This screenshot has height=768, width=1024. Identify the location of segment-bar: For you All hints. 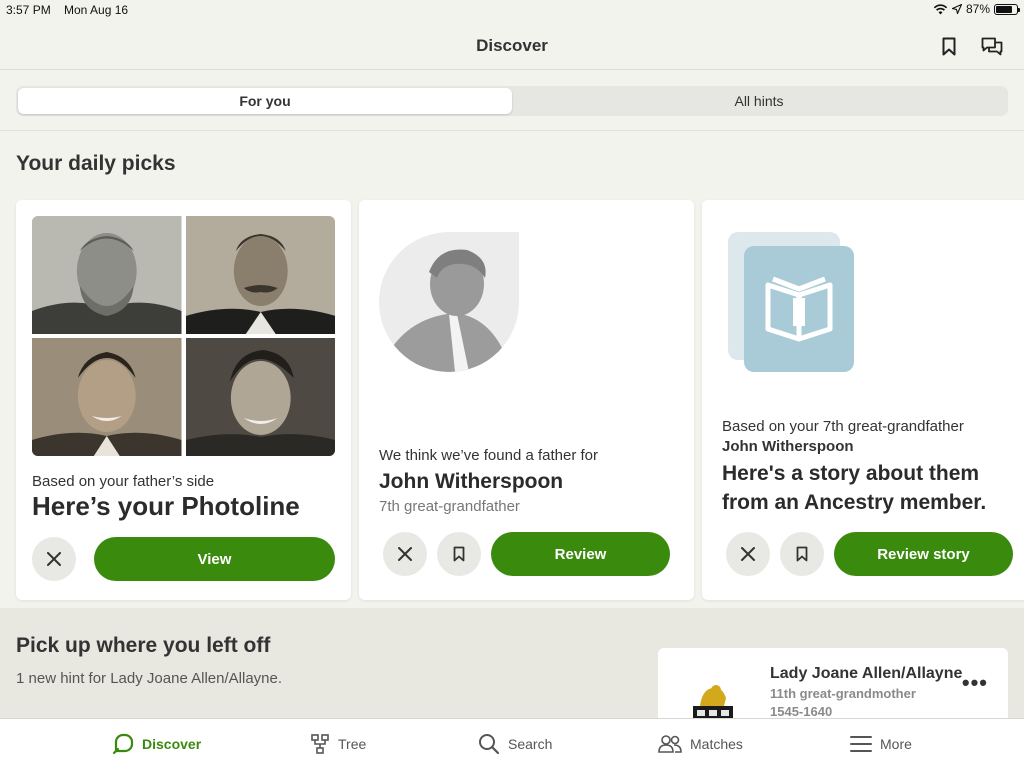
(512, 101).